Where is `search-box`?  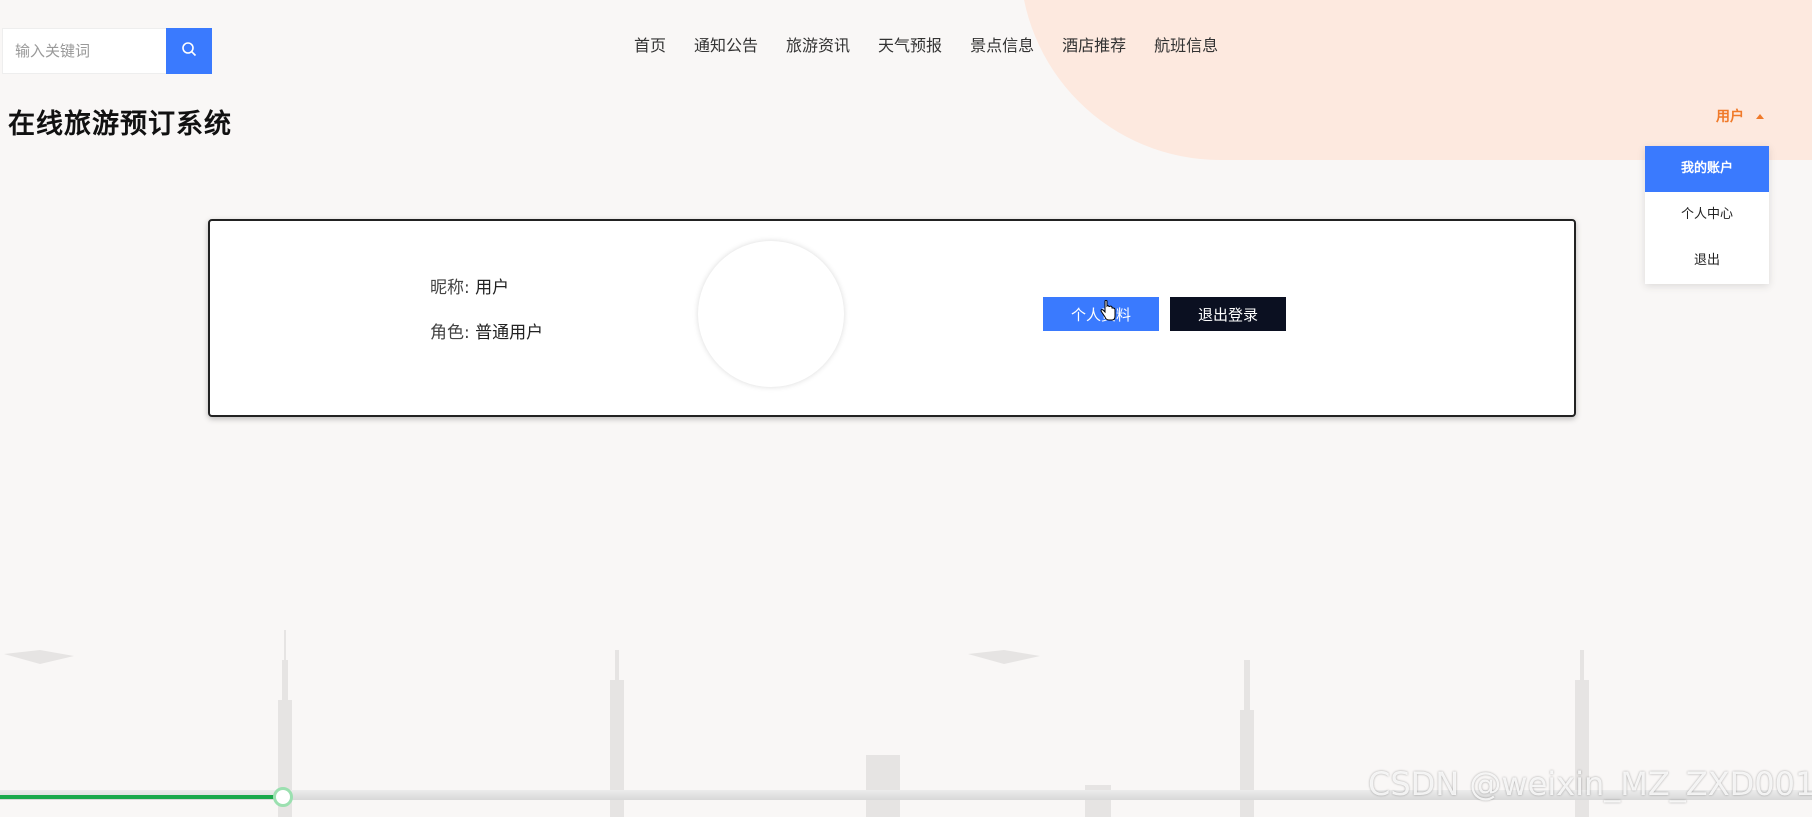 search-box is located at coordinates (107, 51).